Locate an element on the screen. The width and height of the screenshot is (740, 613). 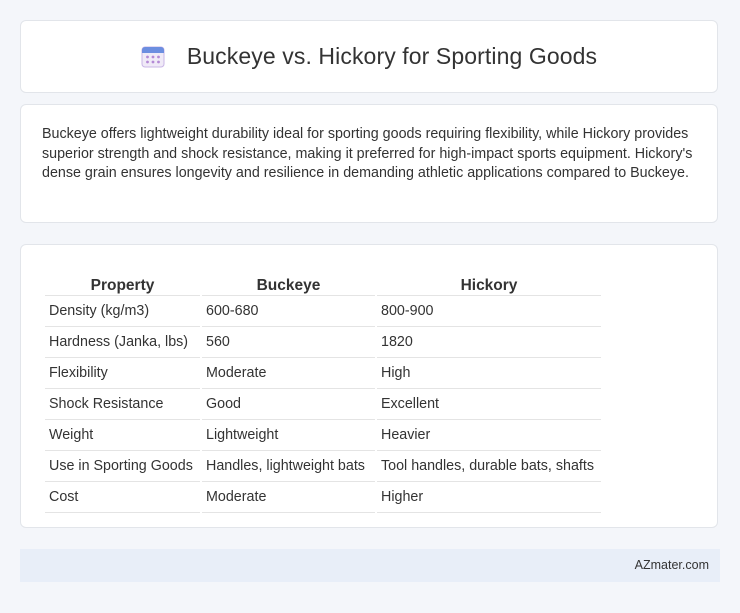
page-title: Buckeye vs. Hickory for Sporting Goods is located at coordinates (392, 56).